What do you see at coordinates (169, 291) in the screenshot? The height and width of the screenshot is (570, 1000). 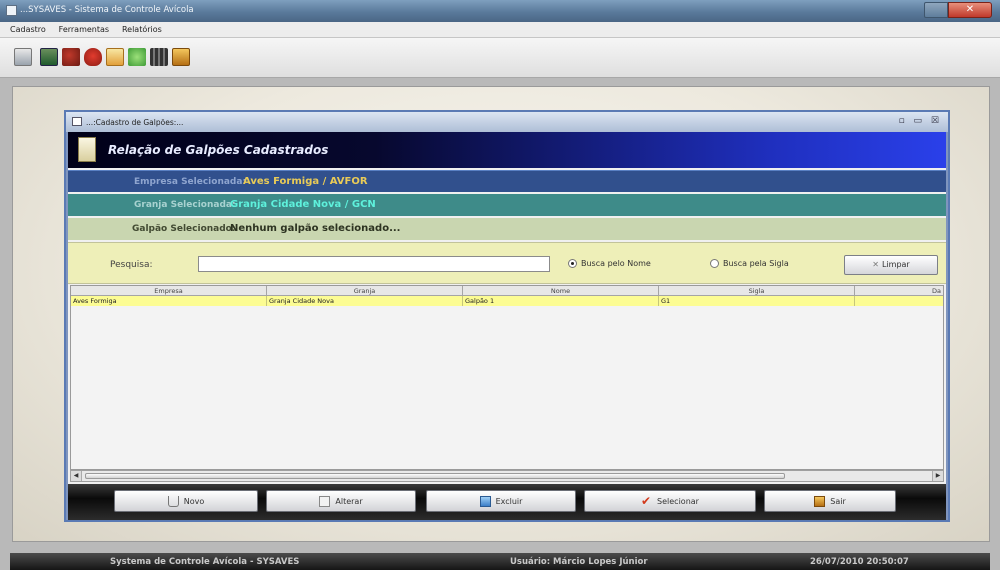 I see `column-header: Empresa` at bounding box center [169, 291].